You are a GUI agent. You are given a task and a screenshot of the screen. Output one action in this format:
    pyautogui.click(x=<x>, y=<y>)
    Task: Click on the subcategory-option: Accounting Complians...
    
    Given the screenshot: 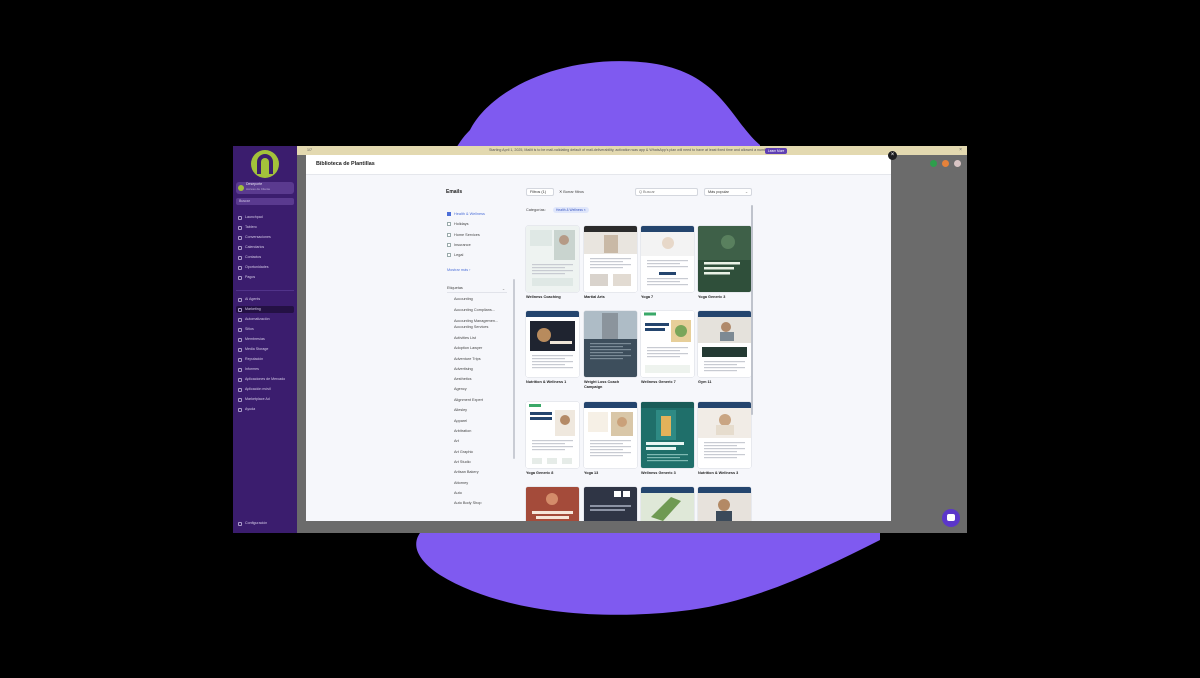 What is the action you would take?
    pyautogui.click(x=474, y=310)
    